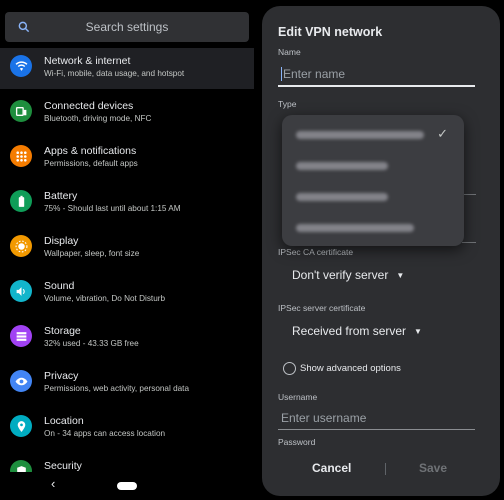  I want to click on server-certificate-dropdown: Received from server ▼, so click(357, 331).